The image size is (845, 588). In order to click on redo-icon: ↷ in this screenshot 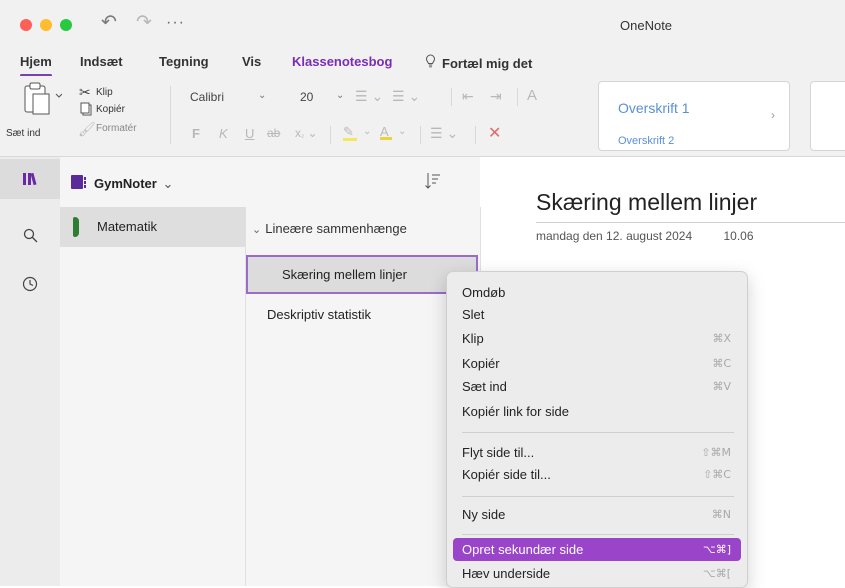, I will do `click(144, 22)`.